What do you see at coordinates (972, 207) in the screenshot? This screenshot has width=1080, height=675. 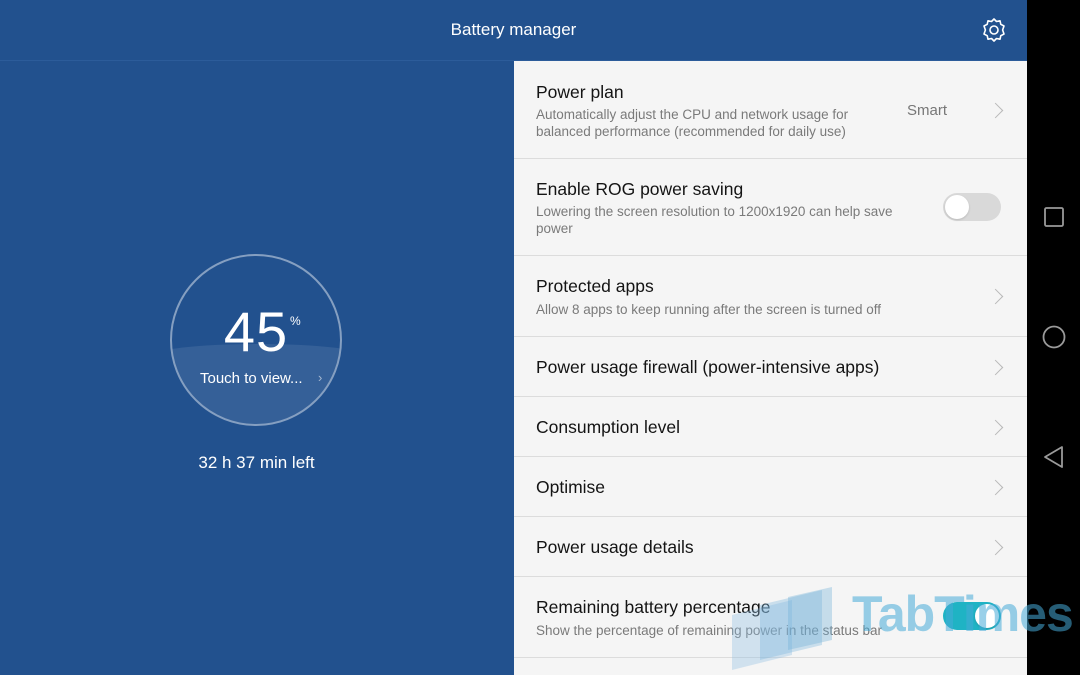 I see `rog-power-saving-toggle` at bounding box center [972, 207].